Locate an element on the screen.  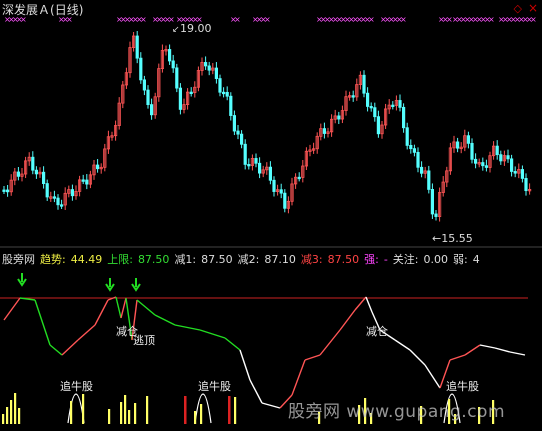
weak-value: 4 is located at coordinates (476, 259).